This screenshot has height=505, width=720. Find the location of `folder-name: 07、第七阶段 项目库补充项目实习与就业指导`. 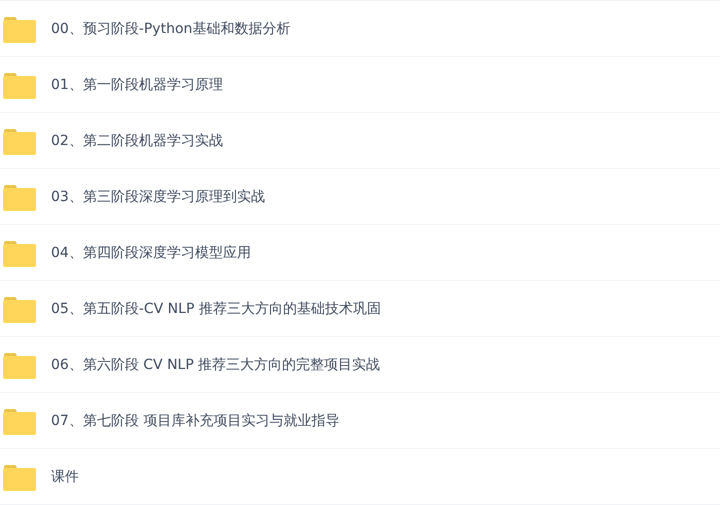

folder-name: 07、第七阶段 项目库补充项目实习与就业指导 is located at coordinates (195, 421).